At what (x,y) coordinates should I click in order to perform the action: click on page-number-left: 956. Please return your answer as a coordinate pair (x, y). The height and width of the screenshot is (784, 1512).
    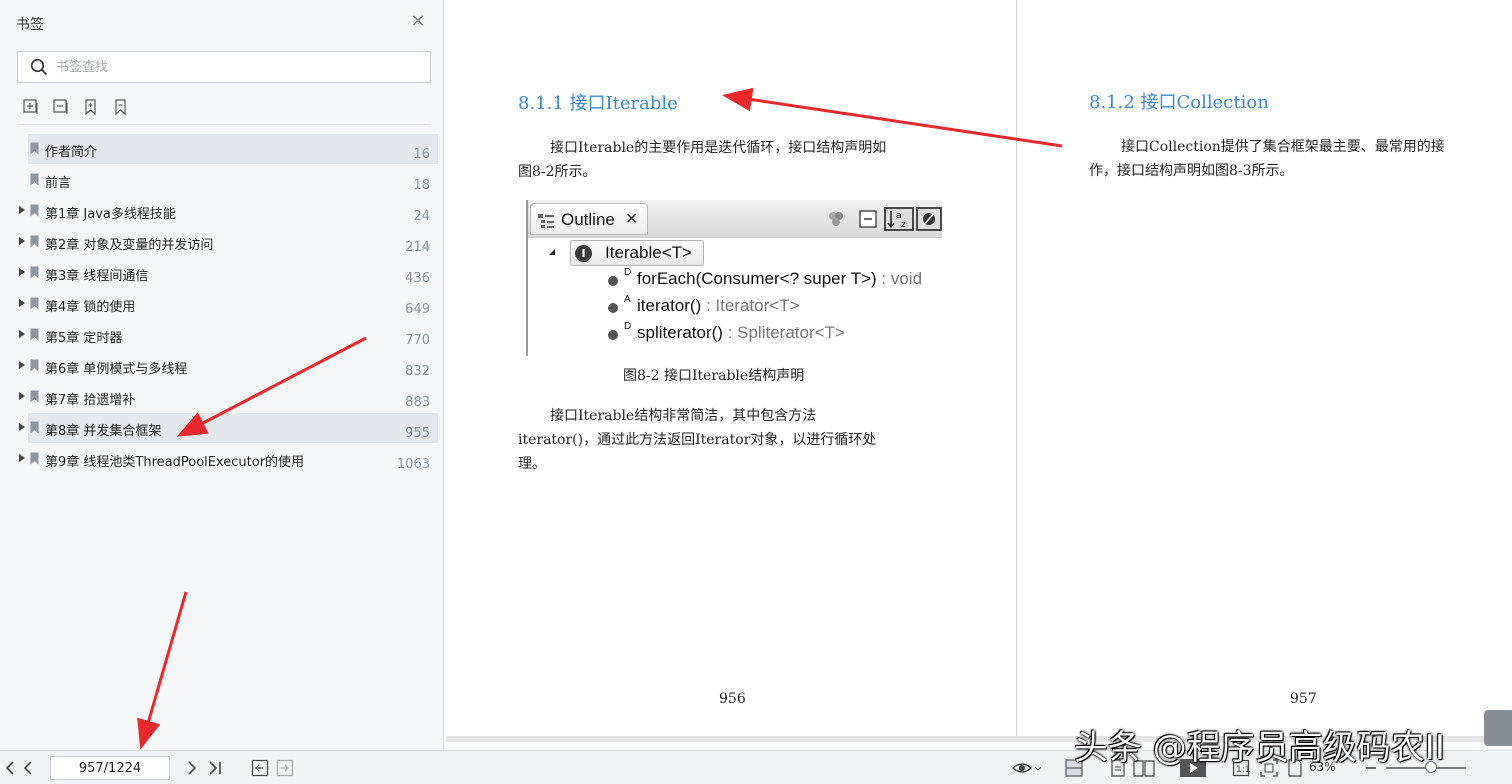
    Looking at the image, I should click on (732, 699).